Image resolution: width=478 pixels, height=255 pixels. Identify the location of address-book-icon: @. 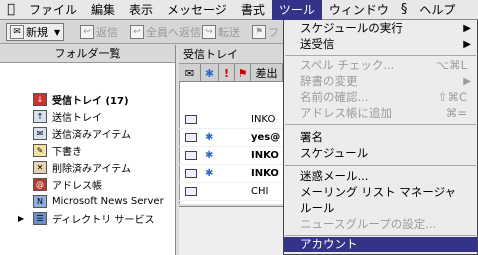
(40, 184).